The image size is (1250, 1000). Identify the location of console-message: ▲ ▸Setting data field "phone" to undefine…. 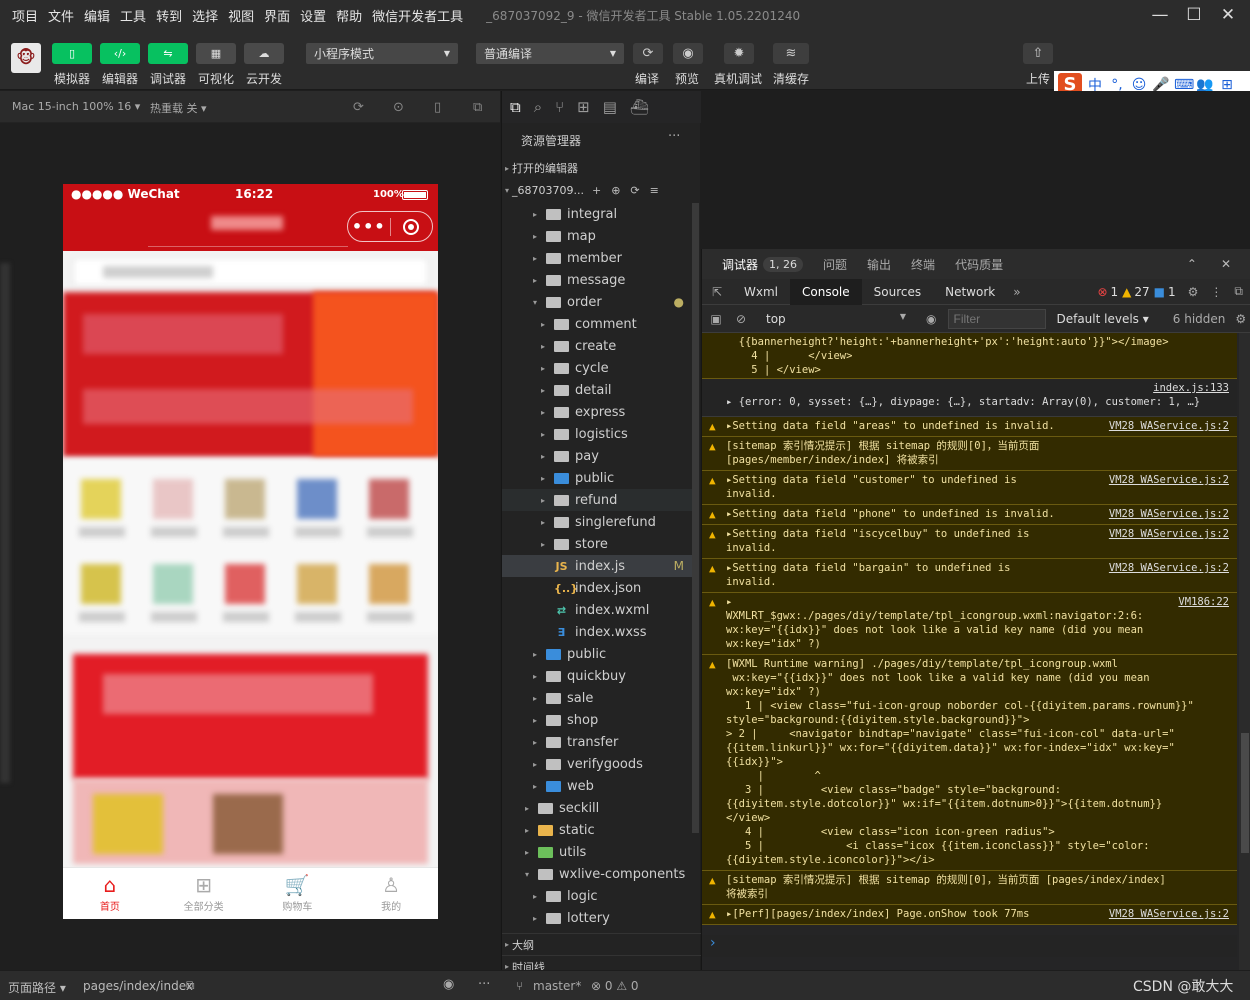
(969, 515).